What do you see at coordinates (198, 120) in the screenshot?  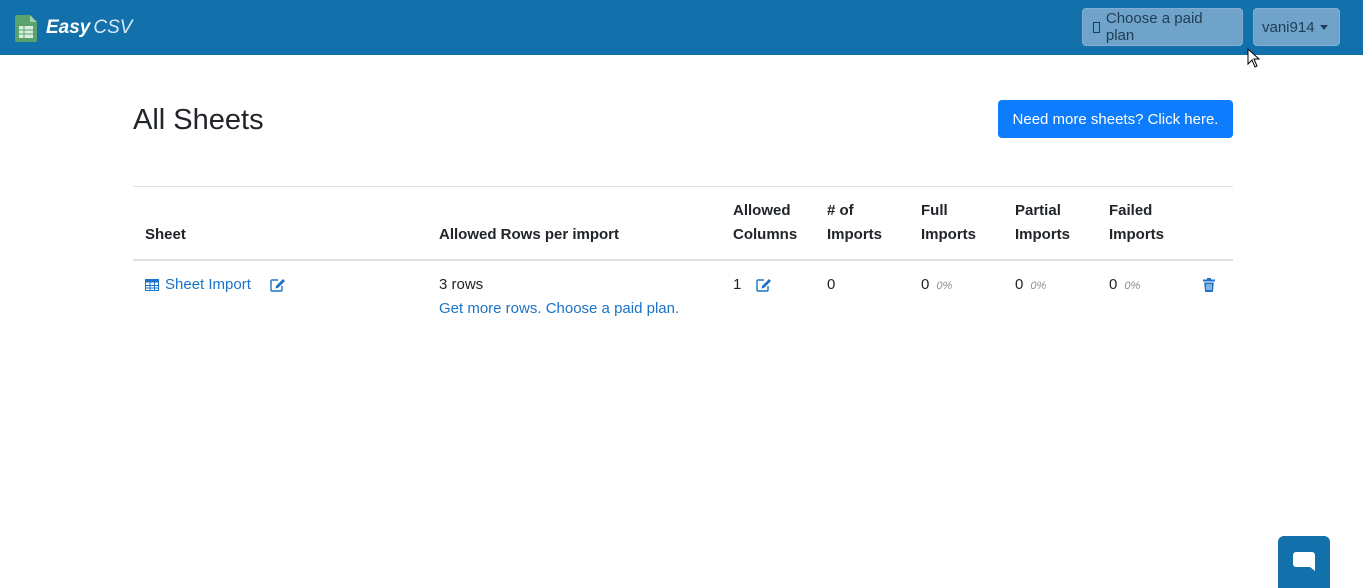 I see `page-title: All Sheets` at bounding box center [198, 120].